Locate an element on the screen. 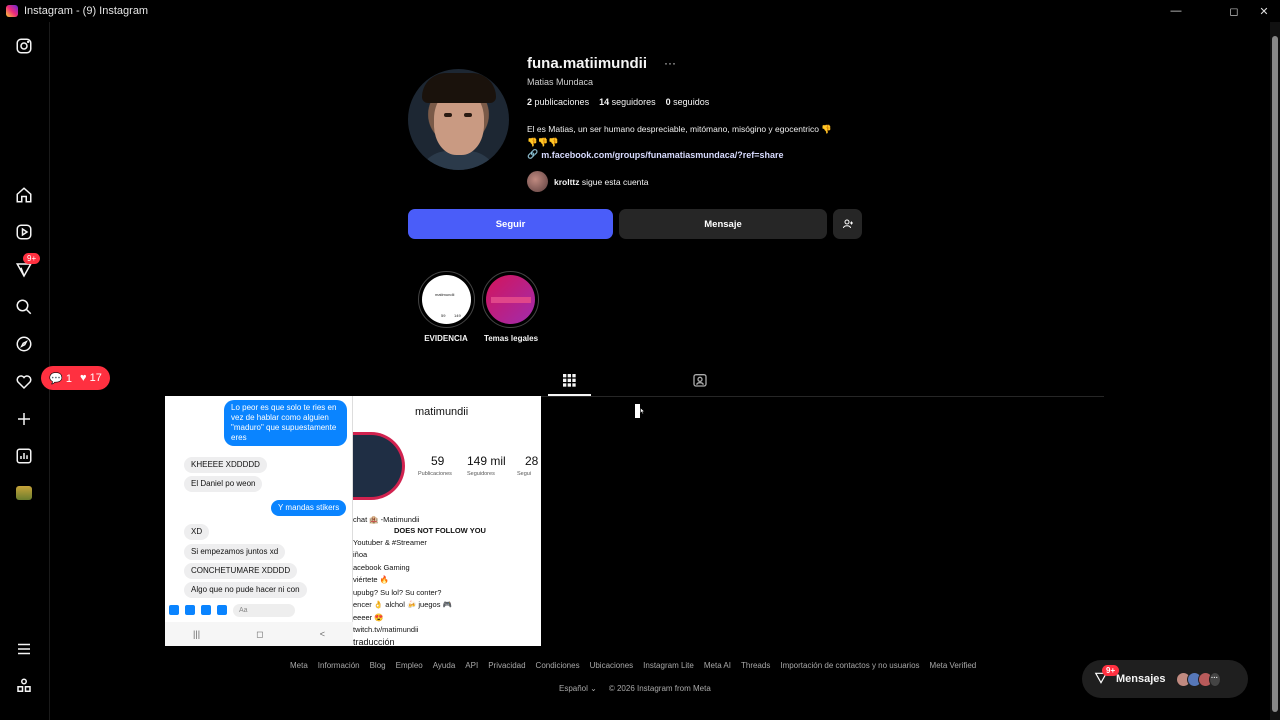  followers-stat: 14 seguidores is located at coordinates (627, 102).